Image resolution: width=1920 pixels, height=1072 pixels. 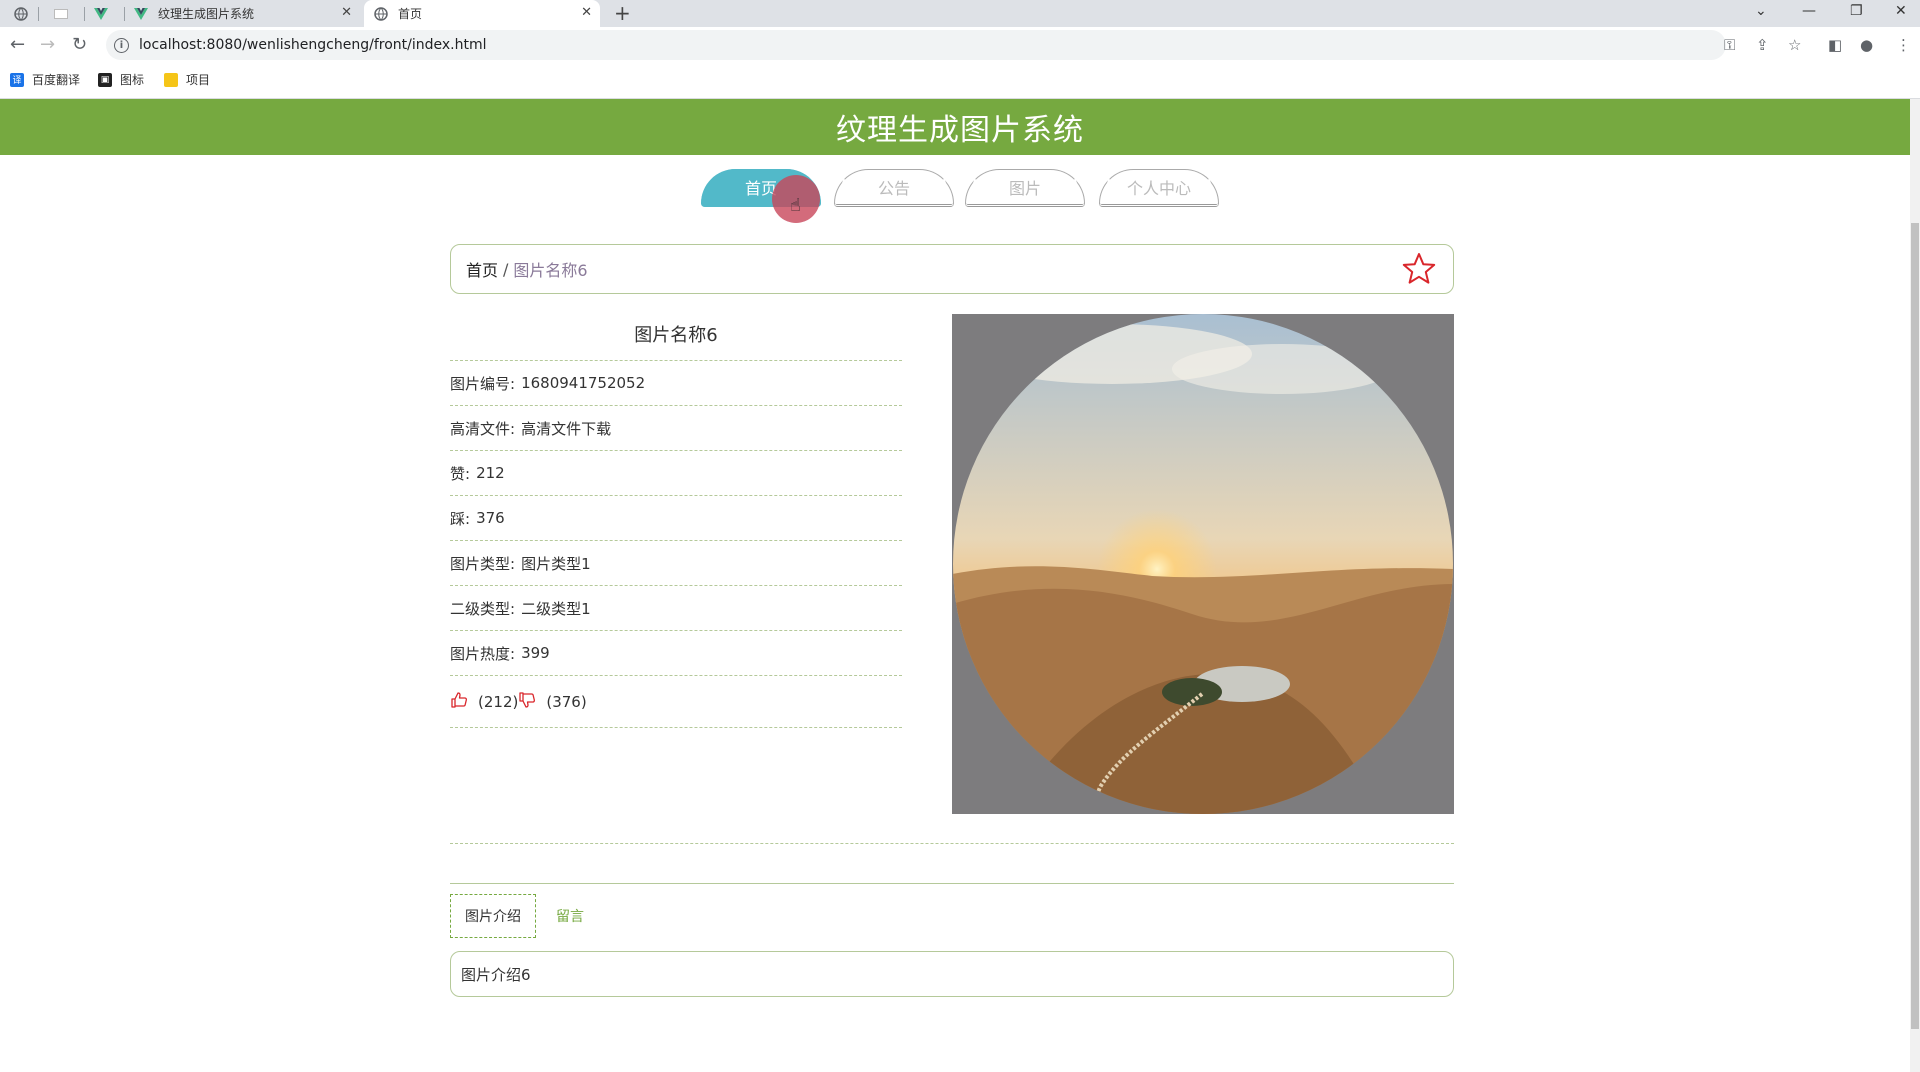 What do you see at coordinates (1025, 188) in the screenshot?
I see `menu-images: 图片` at bounding box center [1025, 188].